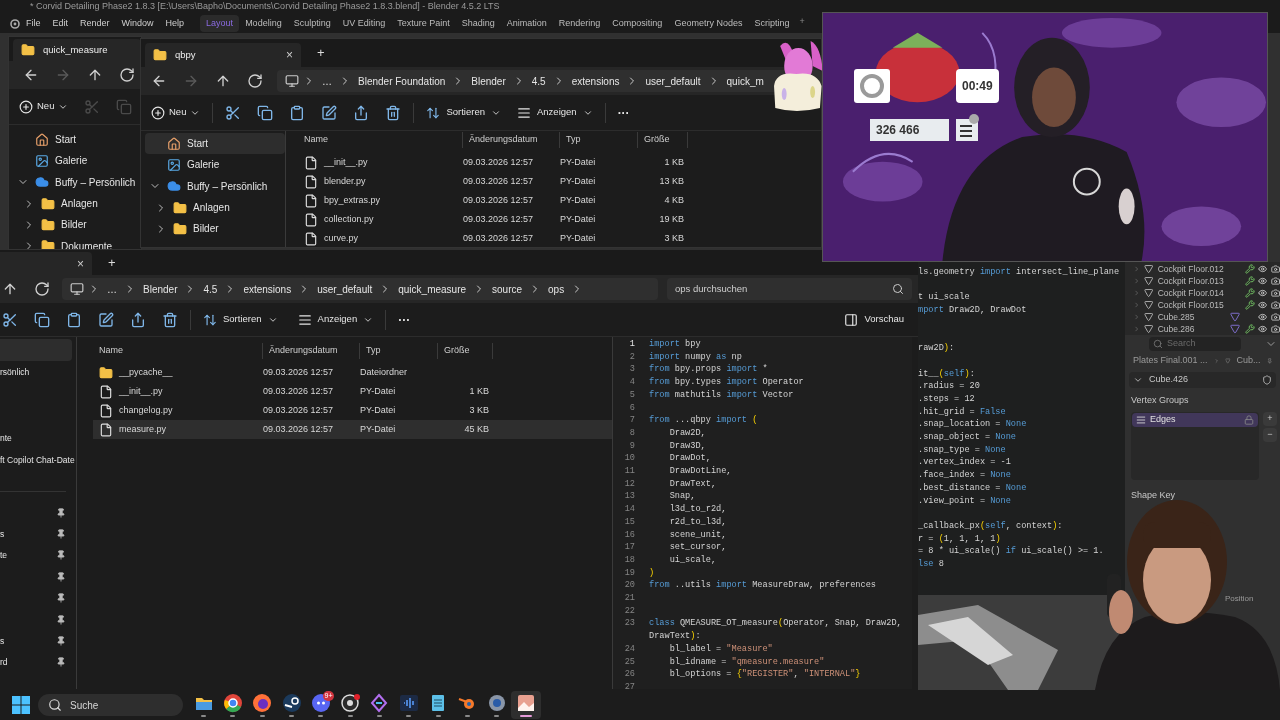 The width and height of the screenshot is (1280, 720). What do you see at coordinates (1202, 281) in the screenshot?
I see `outliner-row: Cockpit Floor.013` at bounding box center [1202, 281].